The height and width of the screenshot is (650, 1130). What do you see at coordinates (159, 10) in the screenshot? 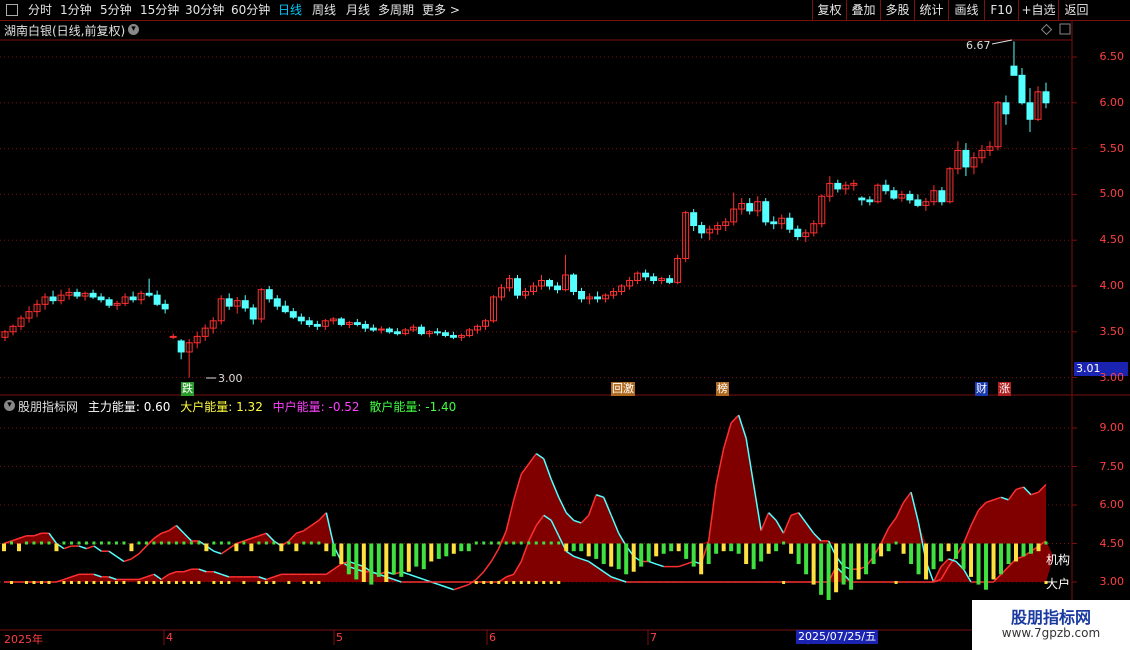
I see `period-tab-3: 15分钟` at bounding box center [159, 10].